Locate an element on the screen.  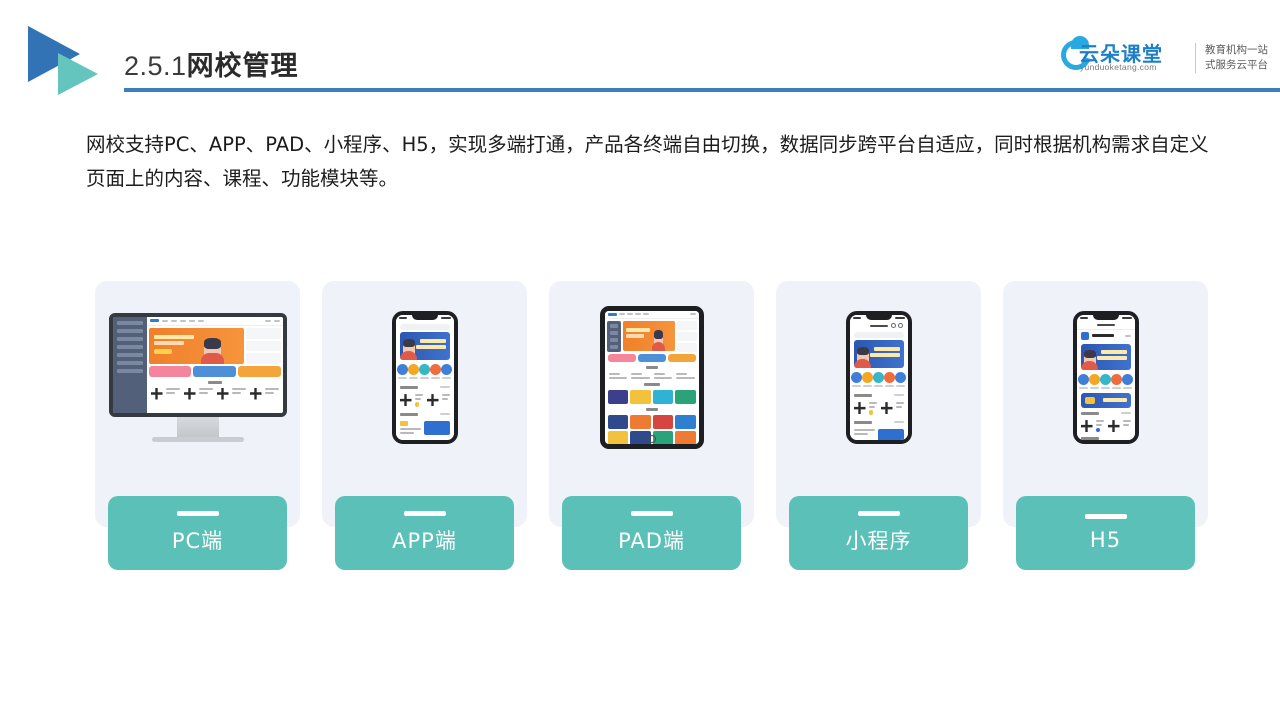
platform-label-button-app: APP端 is located at coordinates (424, 533).